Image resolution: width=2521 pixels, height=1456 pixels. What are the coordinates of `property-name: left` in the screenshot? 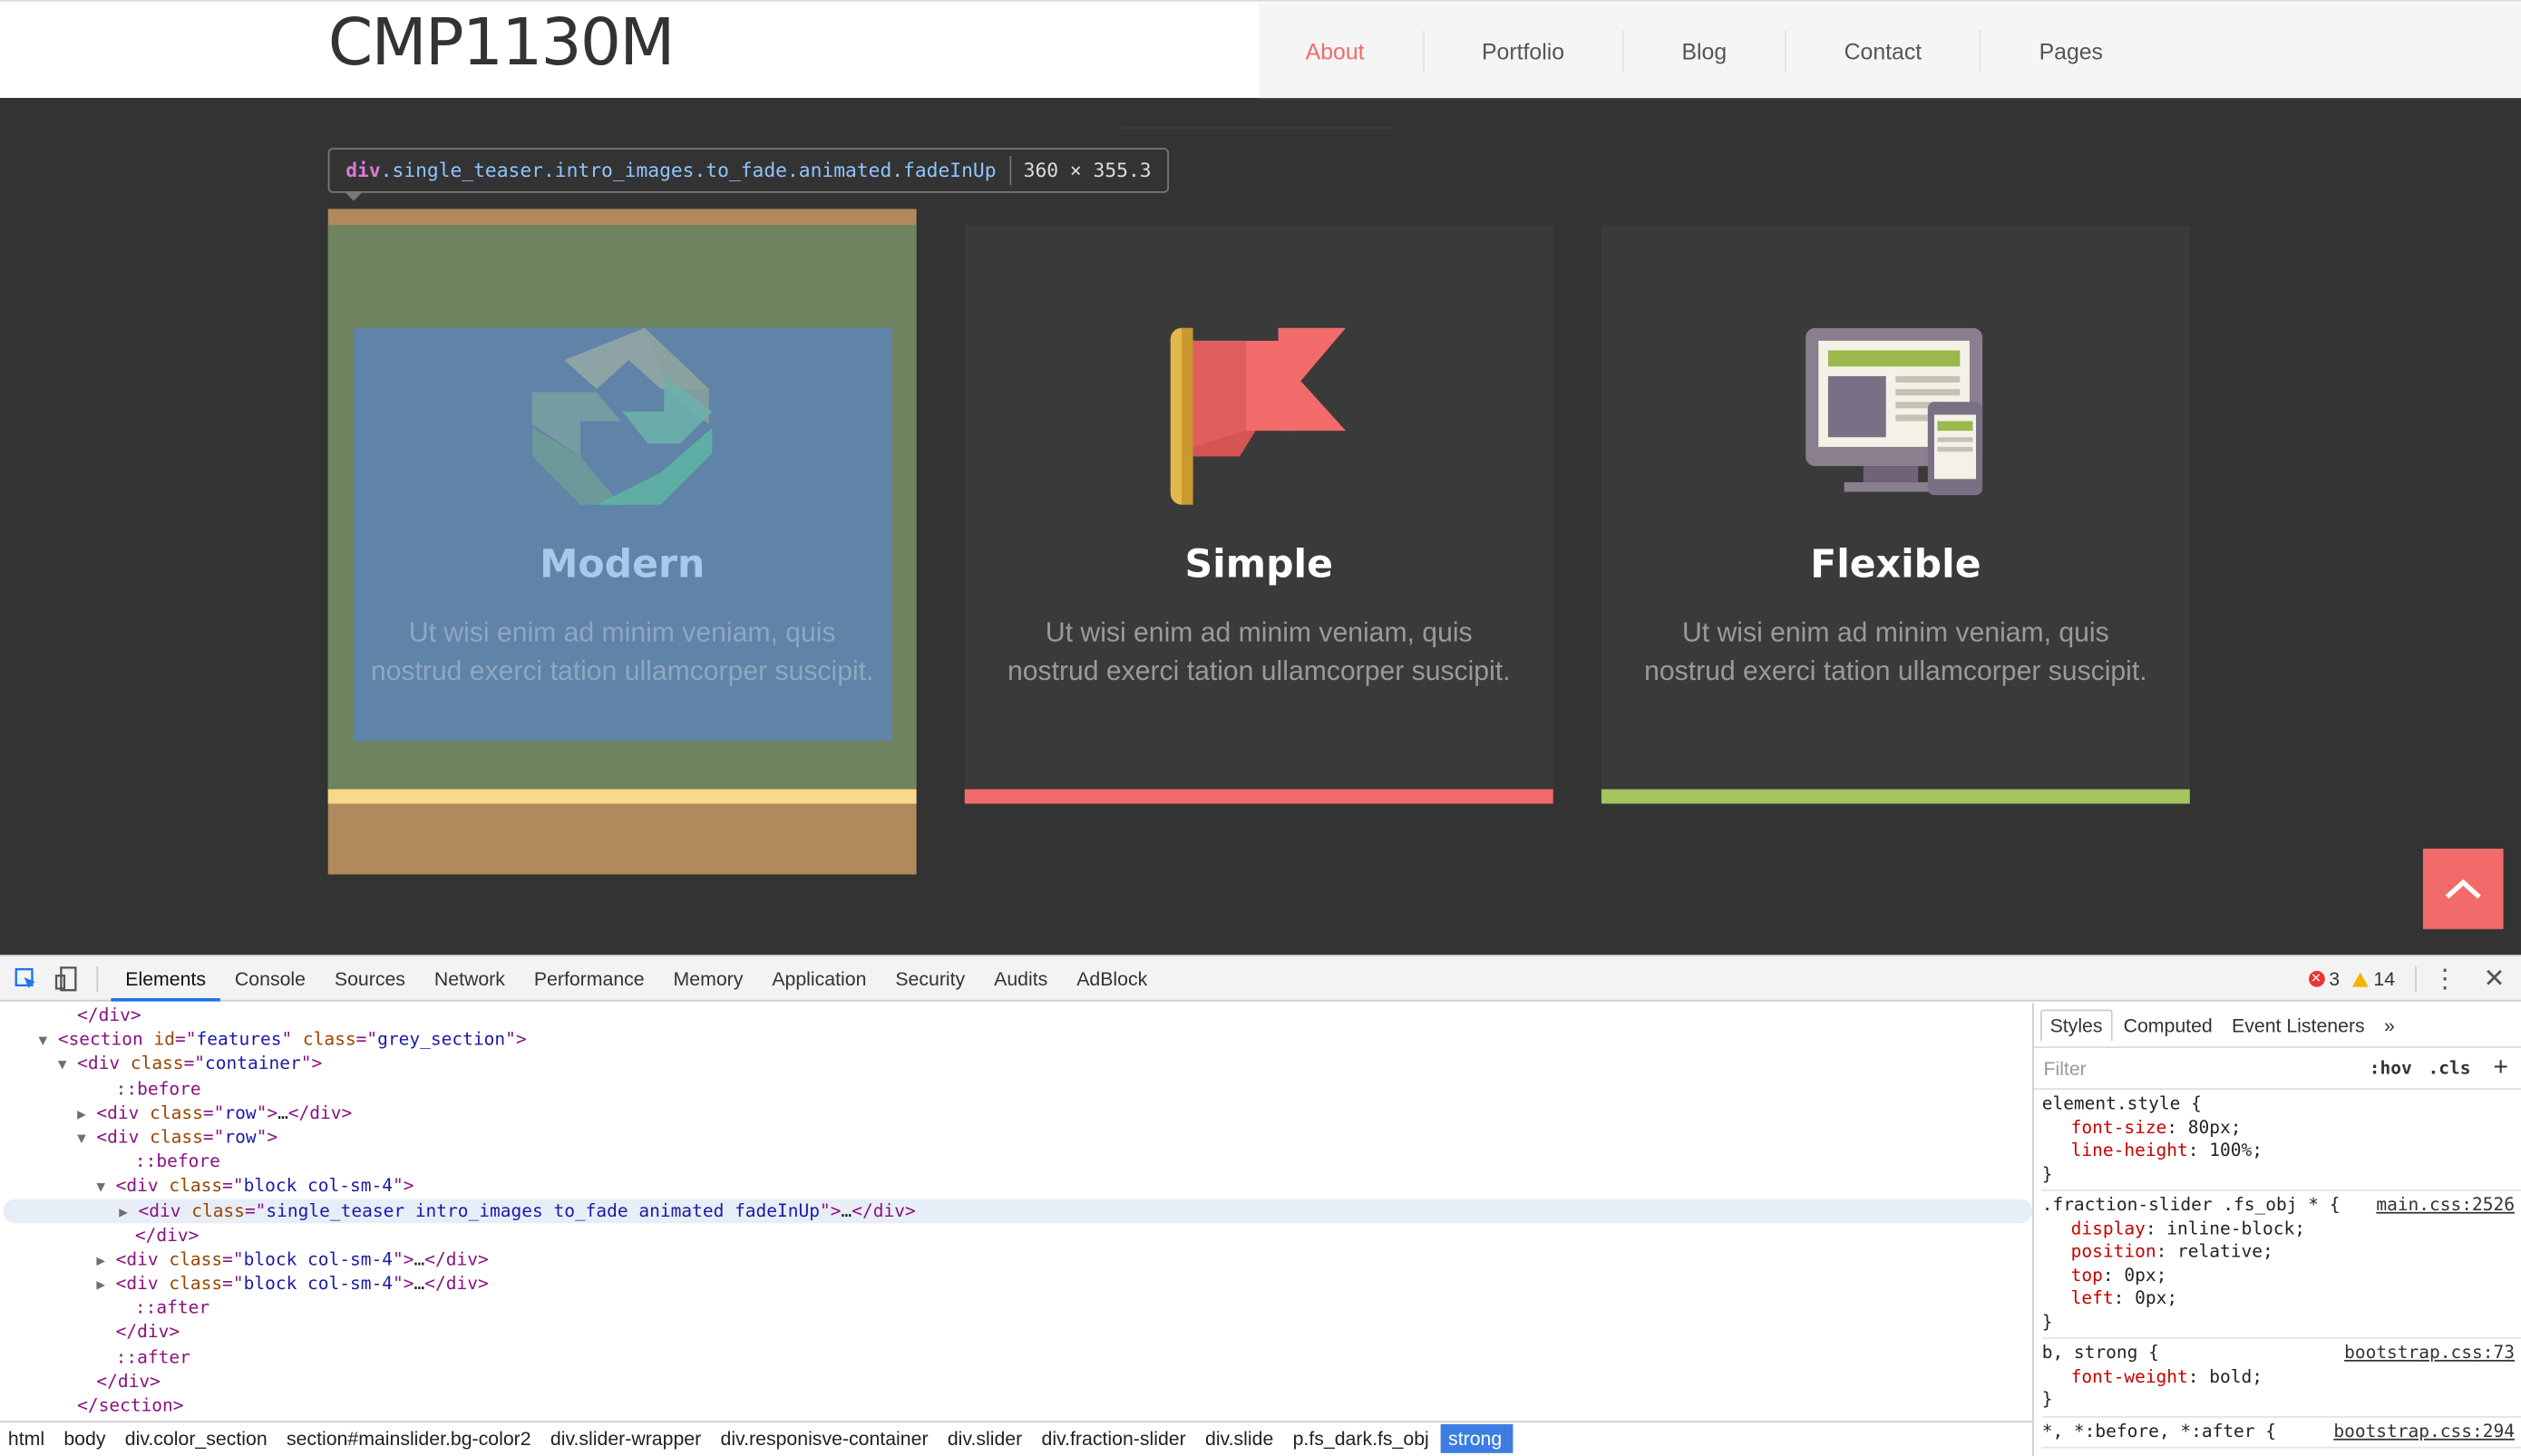 It's located at (2078, 1297).